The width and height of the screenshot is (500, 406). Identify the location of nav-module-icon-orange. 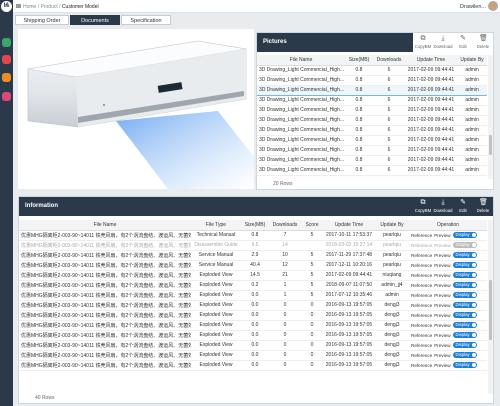
(6, 77).